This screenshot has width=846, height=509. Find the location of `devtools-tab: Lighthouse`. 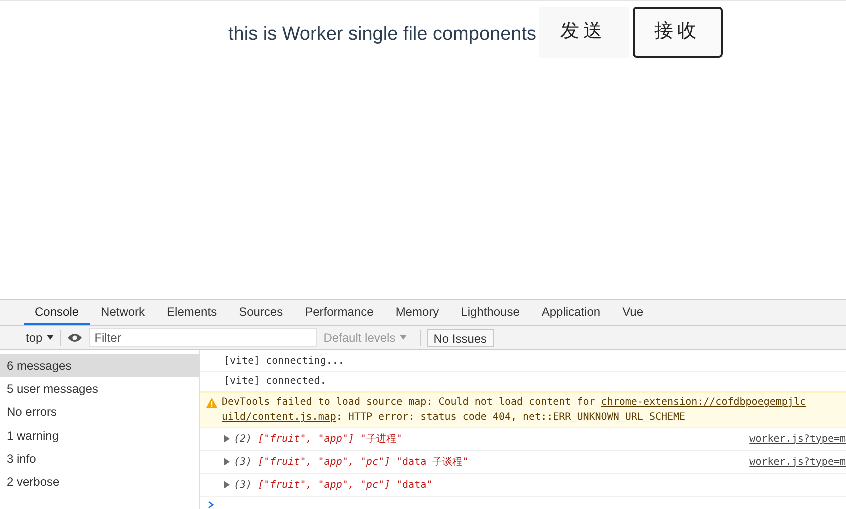

devtools-tab: Lighthouse is located at coordinates (490, 312).